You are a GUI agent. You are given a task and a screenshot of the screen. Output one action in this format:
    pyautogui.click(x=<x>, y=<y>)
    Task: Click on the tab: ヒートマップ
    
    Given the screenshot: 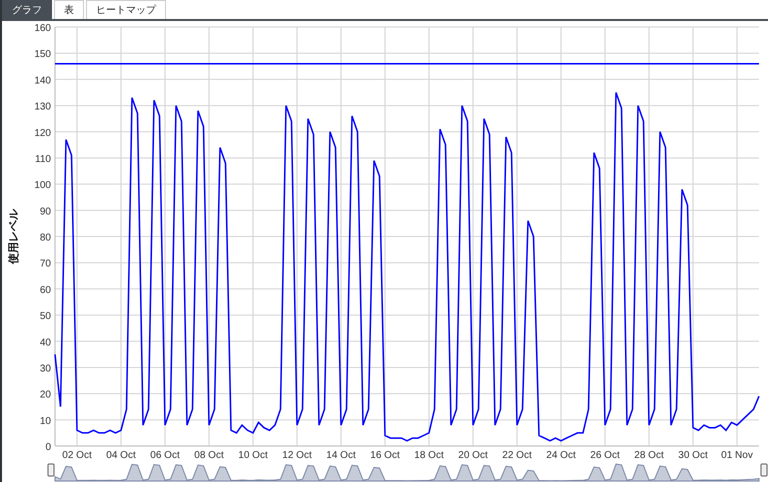 What is the action you would take?
    pyautogui.click(x=126, y=9)
    